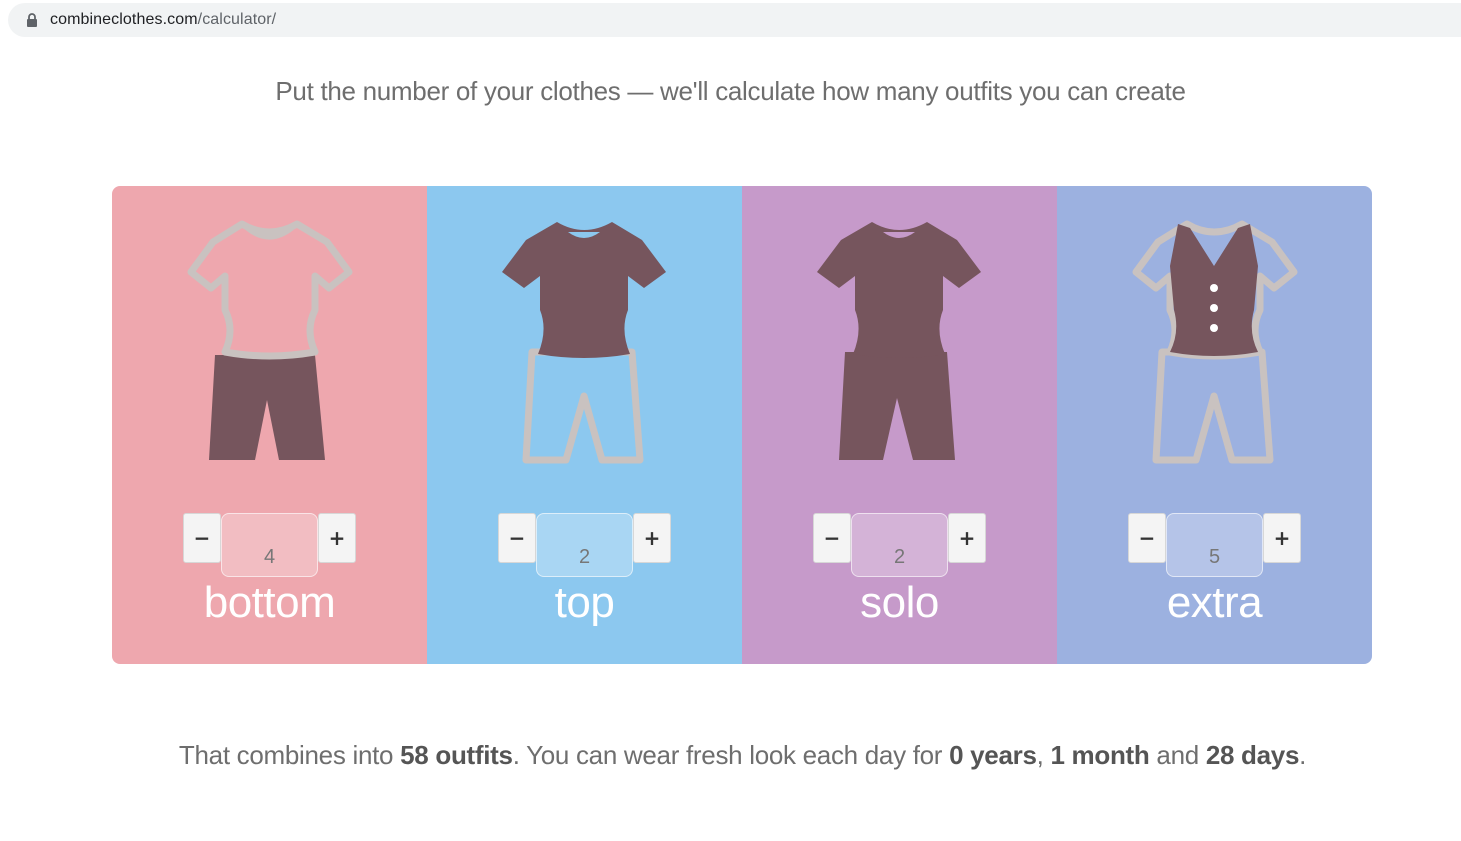  I want to click on top-outfit-icon, so click(584, 343).